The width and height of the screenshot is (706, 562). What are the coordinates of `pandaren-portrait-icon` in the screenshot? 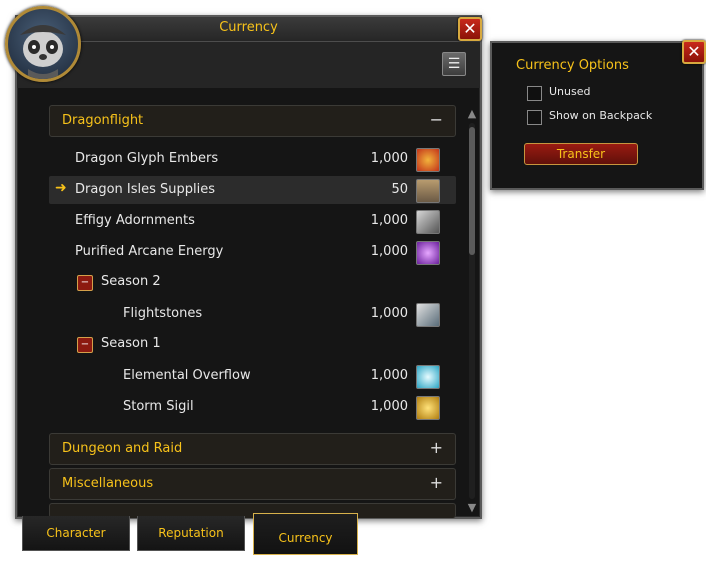 It's located at (43, 52).